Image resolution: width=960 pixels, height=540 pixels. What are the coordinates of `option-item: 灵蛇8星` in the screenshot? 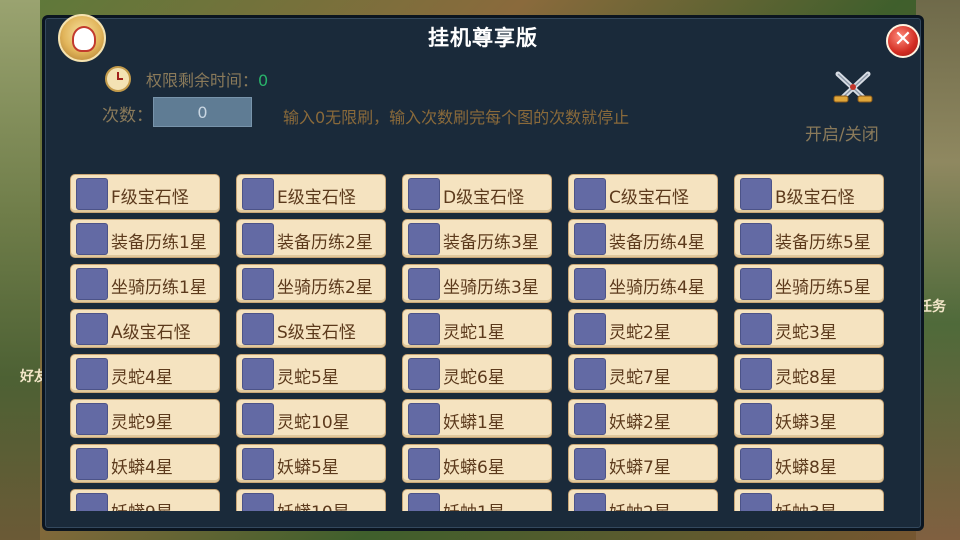 It's located at (809, 373).